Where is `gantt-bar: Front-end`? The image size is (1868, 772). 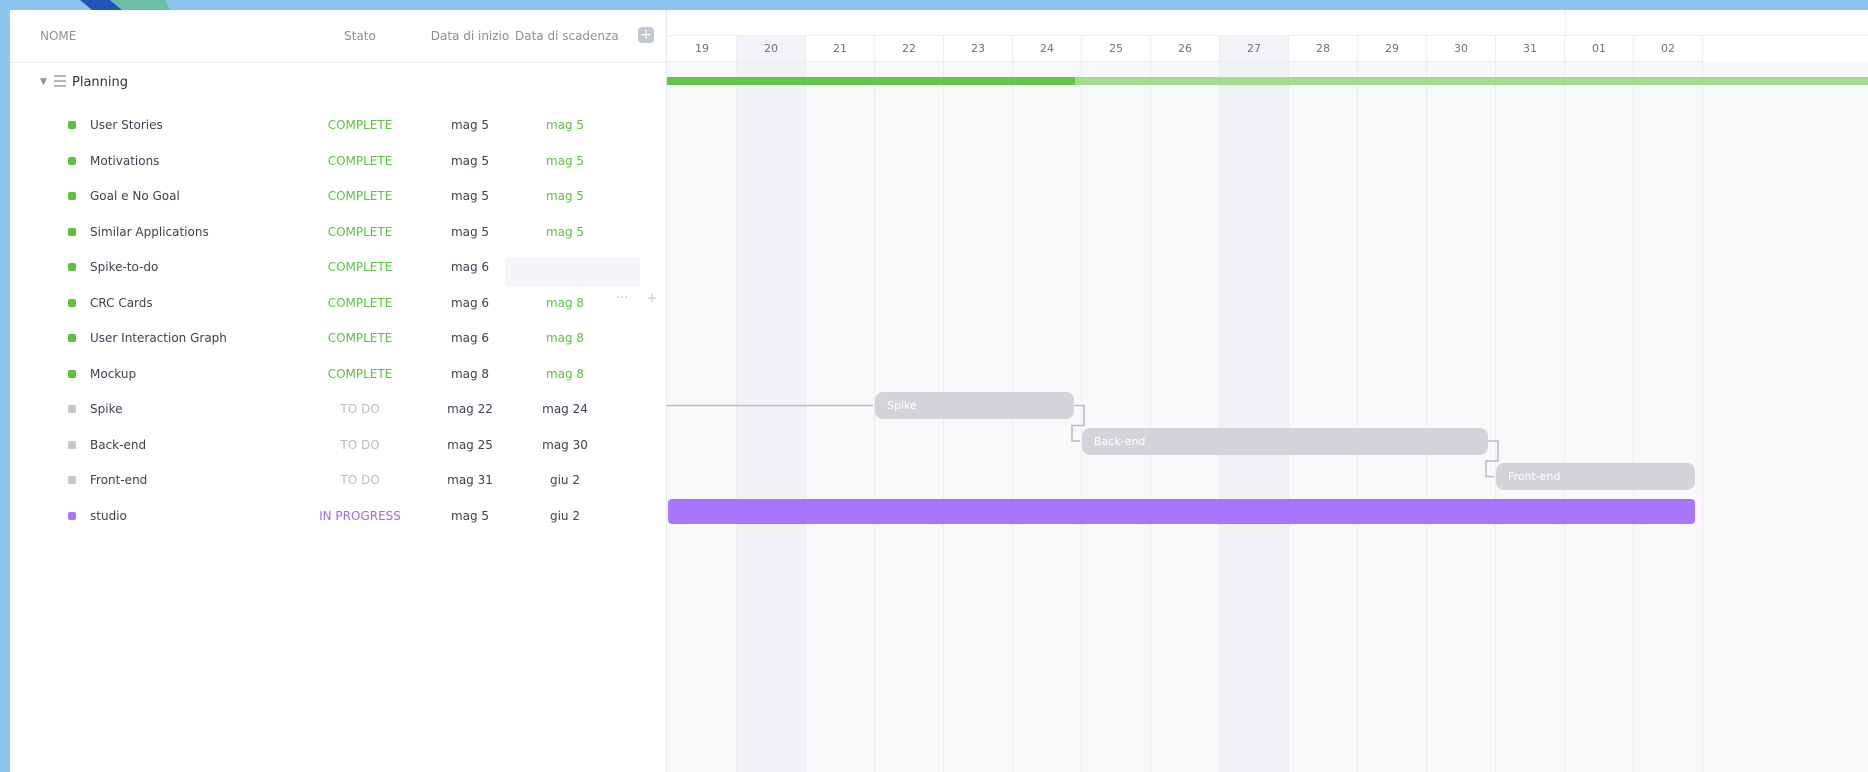 gantt-bar: Front-end is located at coordinates (1595, 476).